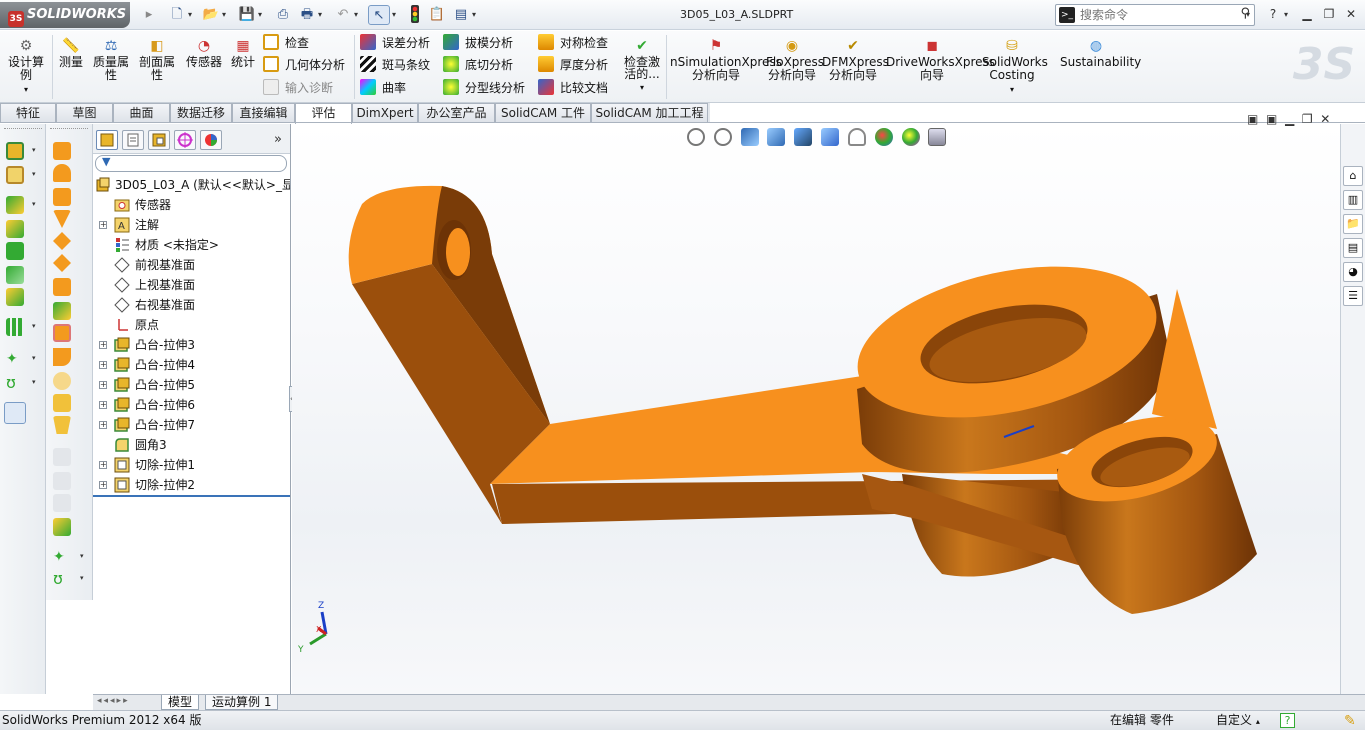 This screenshot has height=730, width=1365. What do you see at coordinates (298, 88) in the screenshot?
I see `import-diagnostics-button: 输入诊断` at bounding box center [298, 88].